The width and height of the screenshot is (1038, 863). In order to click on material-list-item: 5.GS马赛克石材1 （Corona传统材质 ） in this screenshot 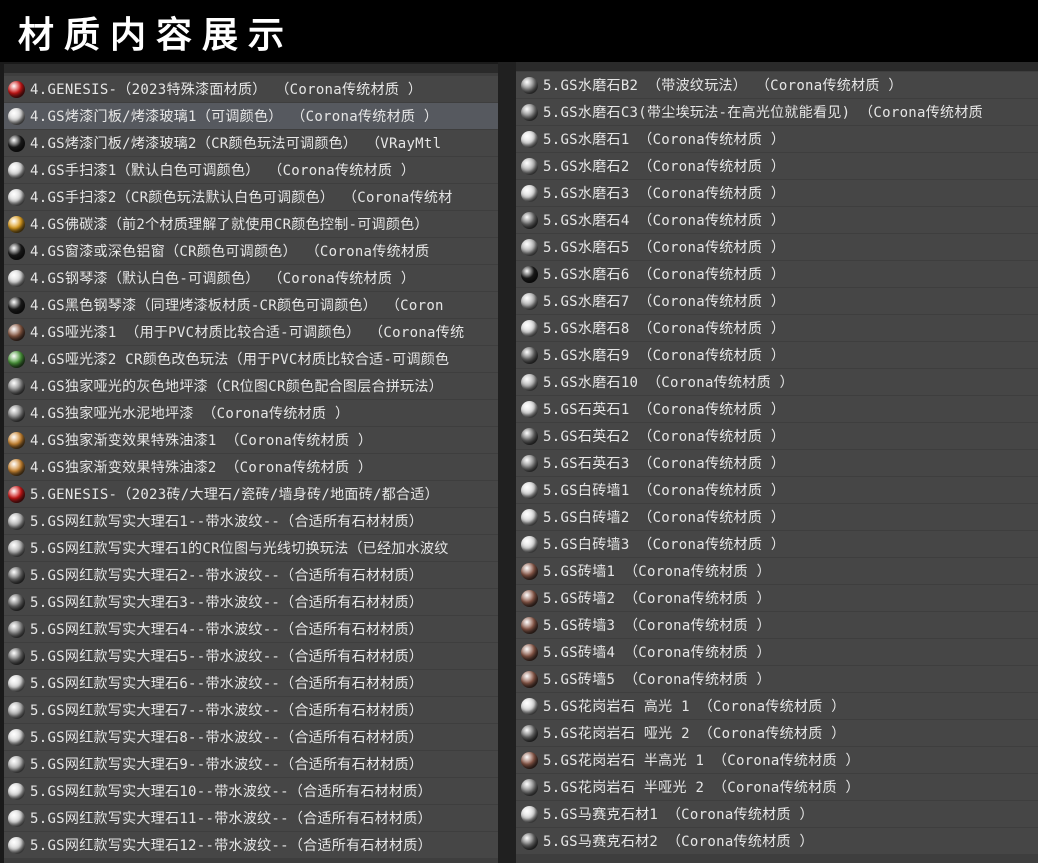, I will do `click(777, 814)`.